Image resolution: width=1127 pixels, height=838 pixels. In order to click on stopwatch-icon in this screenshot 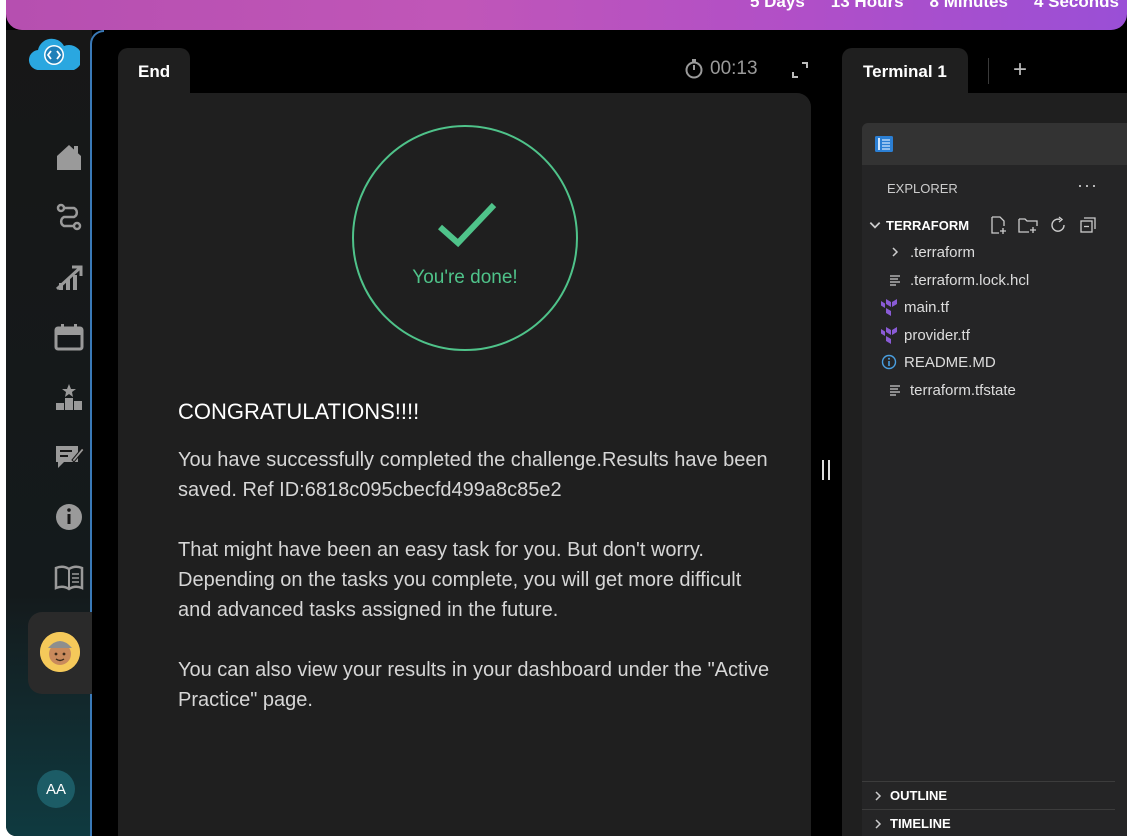, I will do `click(694, 69)`.